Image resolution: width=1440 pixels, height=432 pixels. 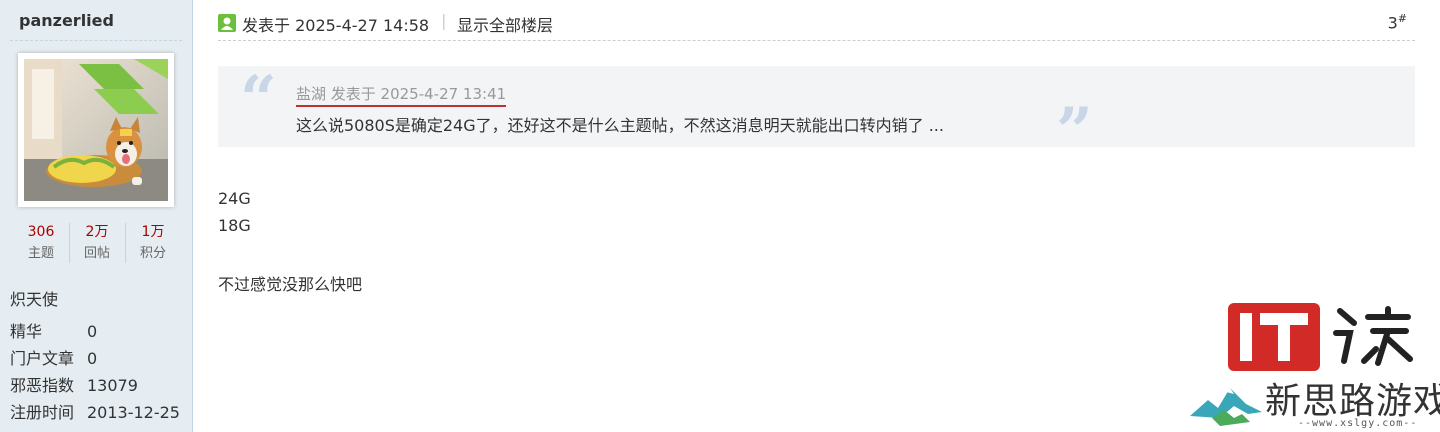 I want to click on post-time: 发表于 2025-4-27 14:58, so click(x=336, y=25).